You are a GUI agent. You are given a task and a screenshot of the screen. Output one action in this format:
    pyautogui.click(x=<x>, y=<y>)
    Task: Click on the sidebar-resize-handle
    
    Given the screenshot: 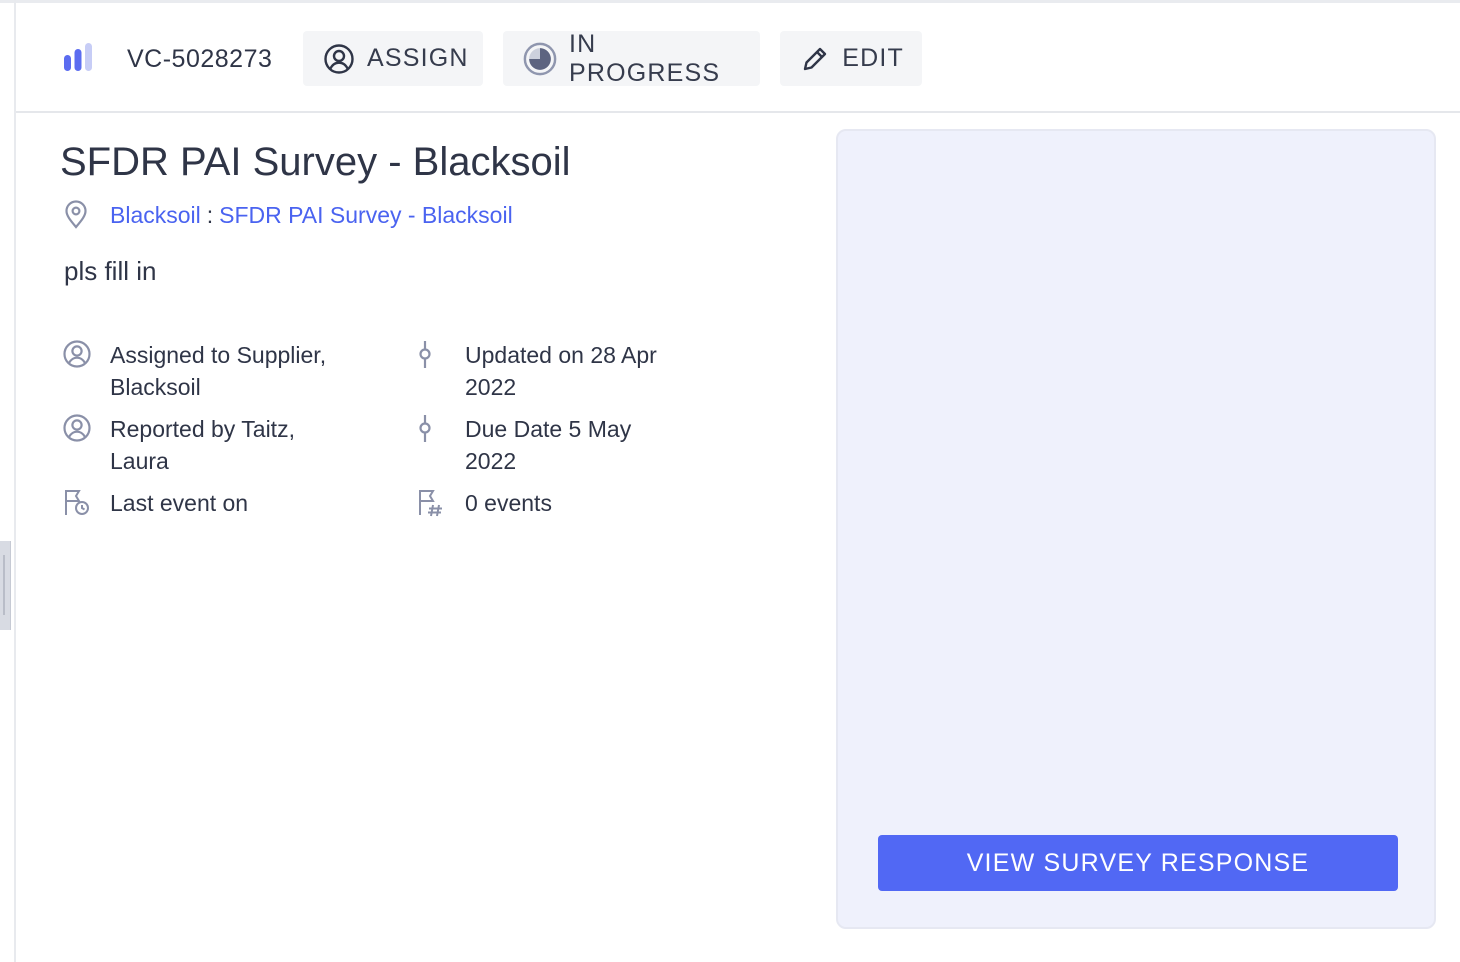 What is the action you would take?
    pyautogui.click(x=5, y=585)
    